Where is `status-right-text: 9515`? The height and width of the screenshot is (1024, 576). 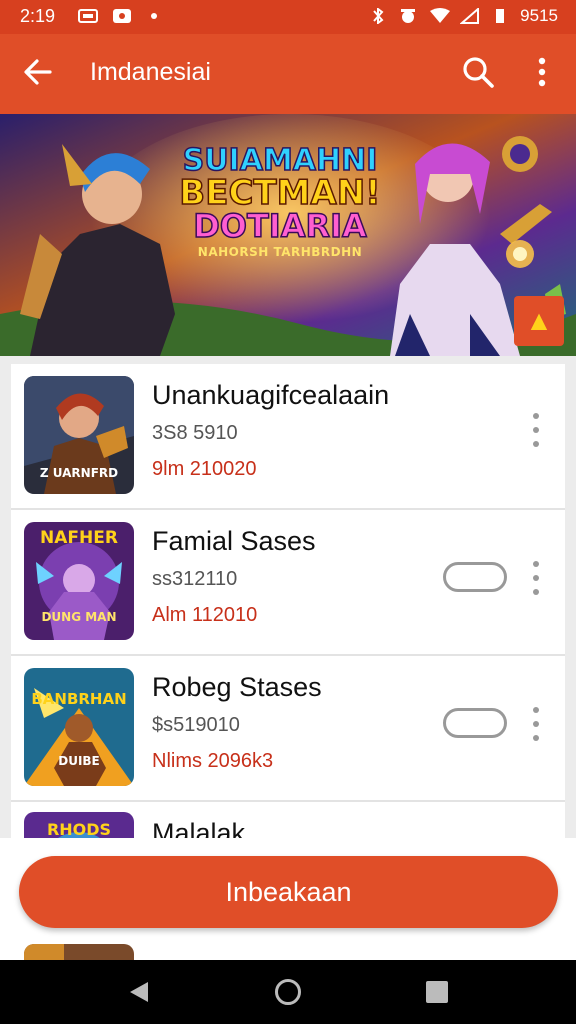 status-right-text: 9515 is located at coordinates (539, 15).